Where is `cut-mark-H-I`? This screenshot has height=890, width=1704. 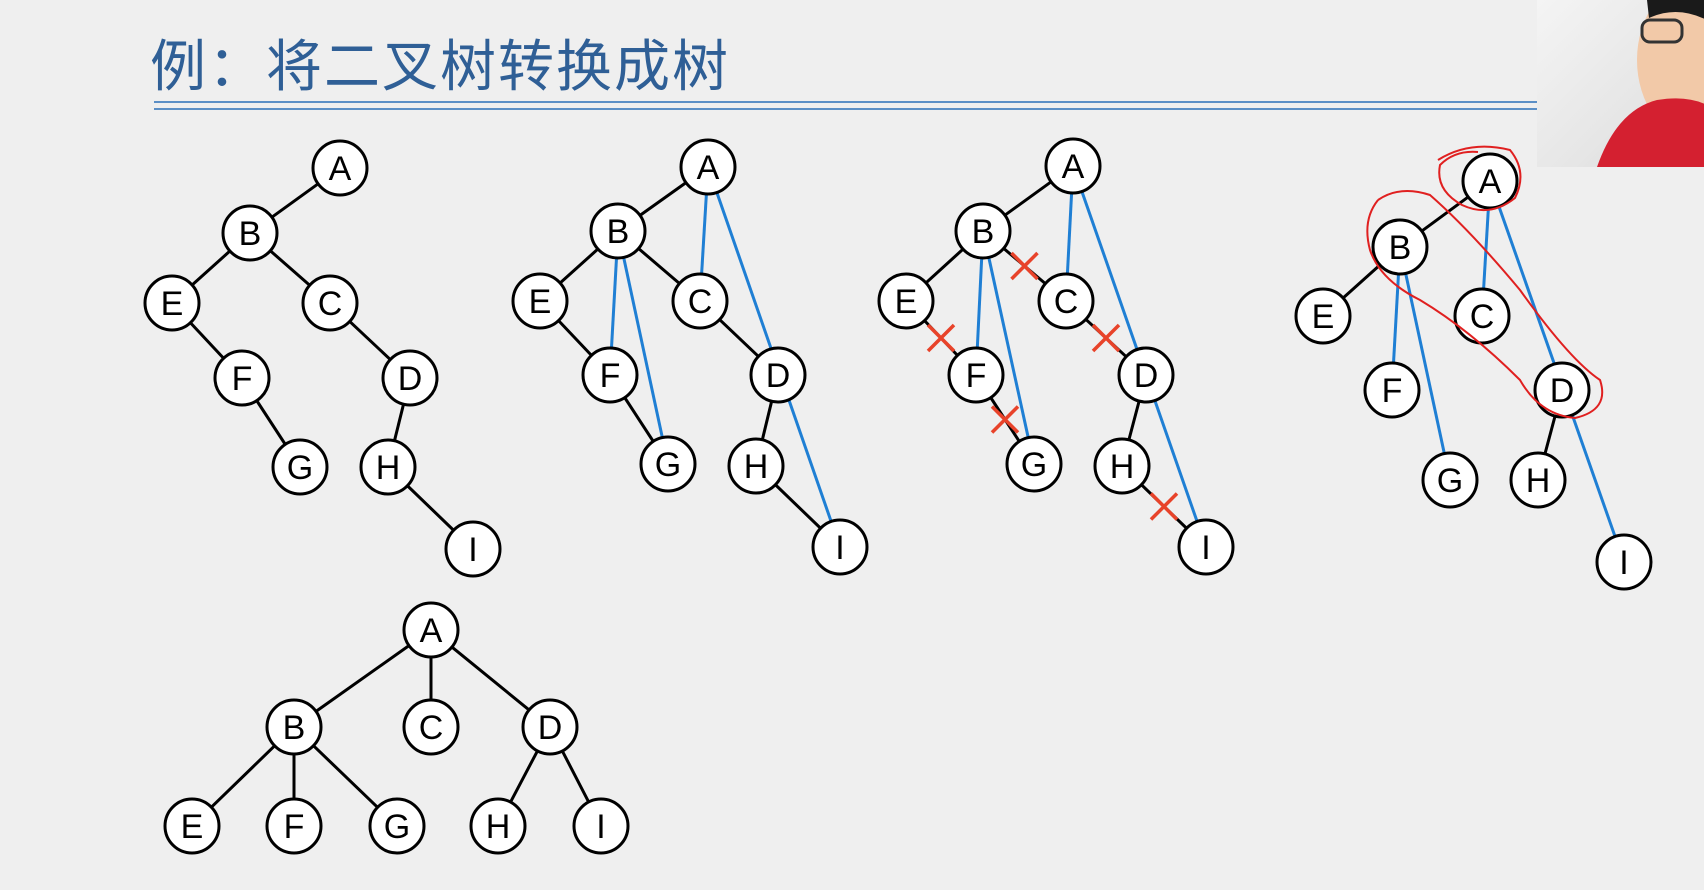 cut-mark-H-I is located at coordinates (1164, 506).